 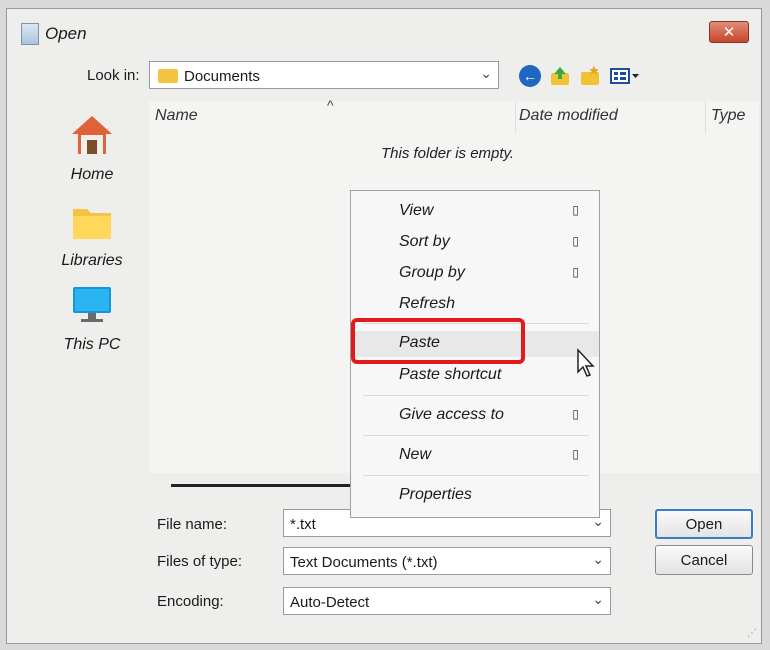 What do you see at coordinates (92, 344) in the screenshot?
I see `place-label: This PC` at bounding box center [92, 344].